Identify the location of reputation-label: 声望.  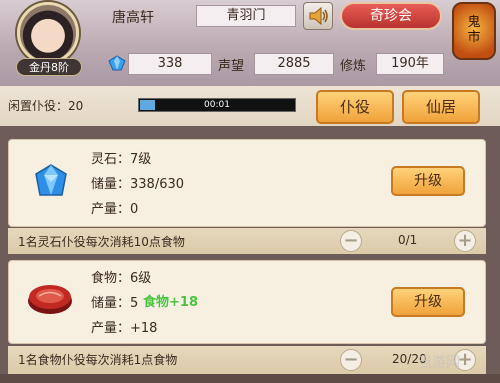
(231, 66).